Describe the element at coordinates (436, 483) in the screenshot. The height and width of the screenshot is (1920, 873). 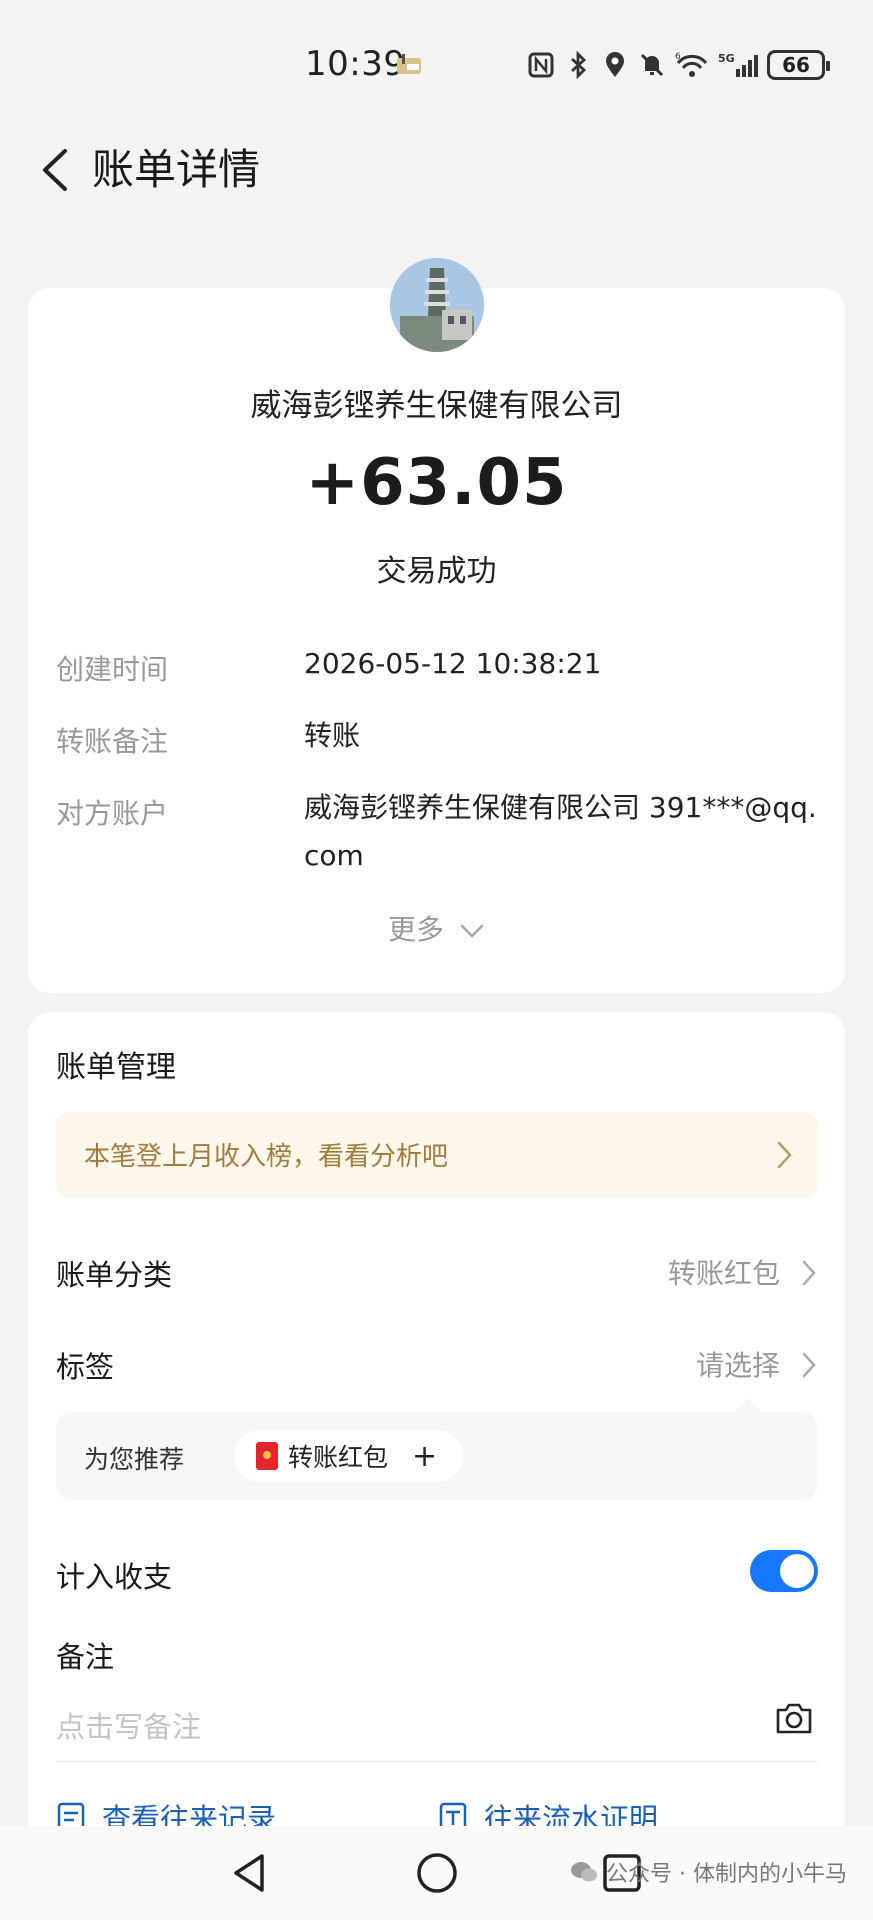
I see `transaction-amount: +63.05` at that location.